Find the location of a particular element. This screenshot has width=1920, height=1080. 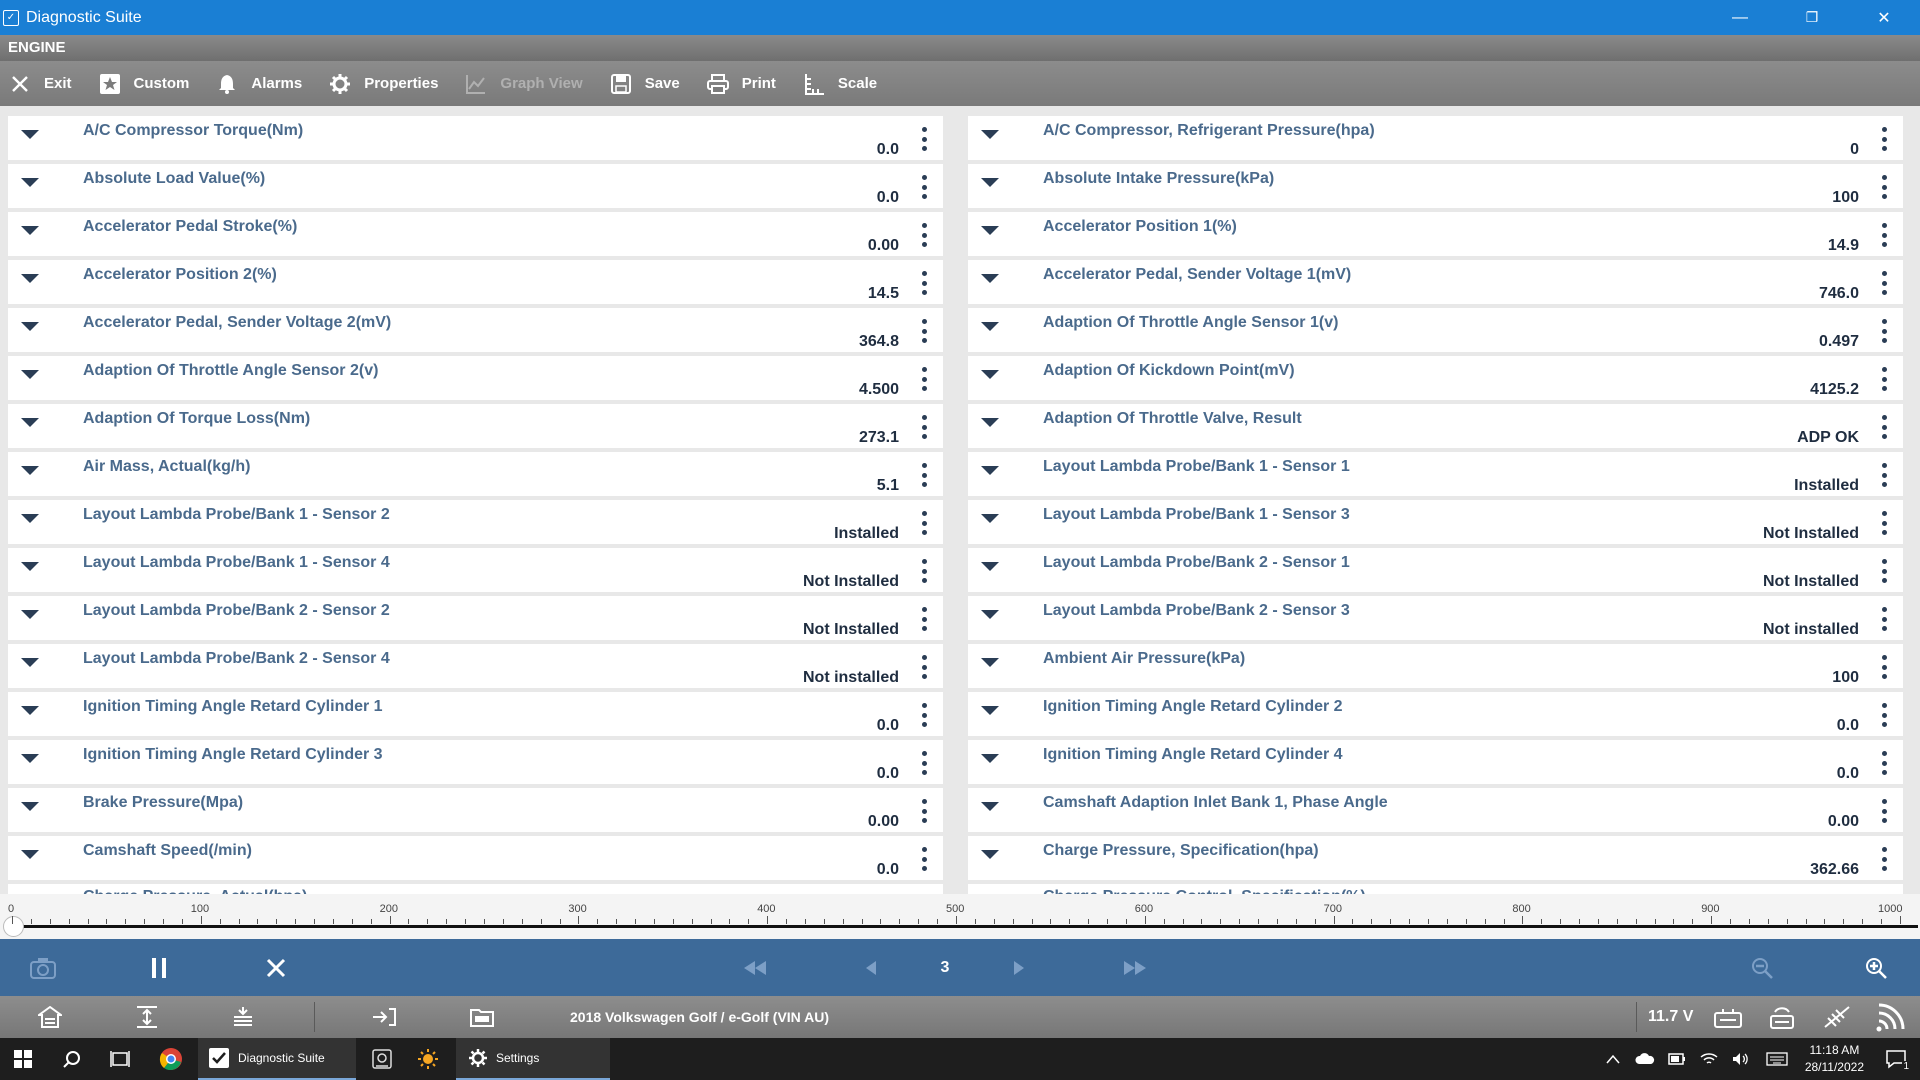

wifi-icon is located at coordinates (1709, 1059).